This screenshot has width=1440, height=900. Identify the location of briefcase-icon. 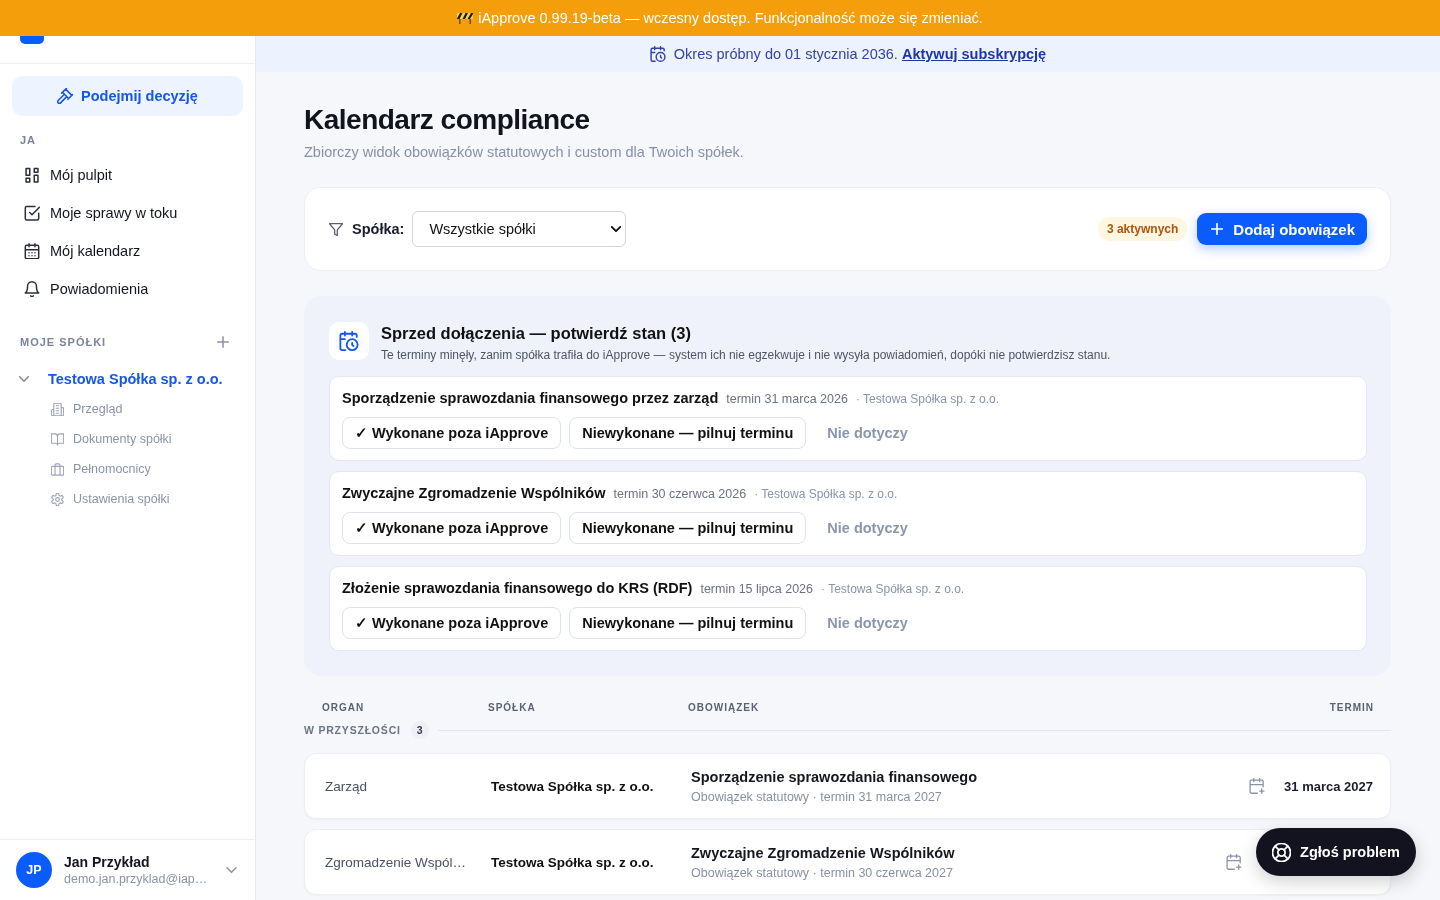
(57, 469).